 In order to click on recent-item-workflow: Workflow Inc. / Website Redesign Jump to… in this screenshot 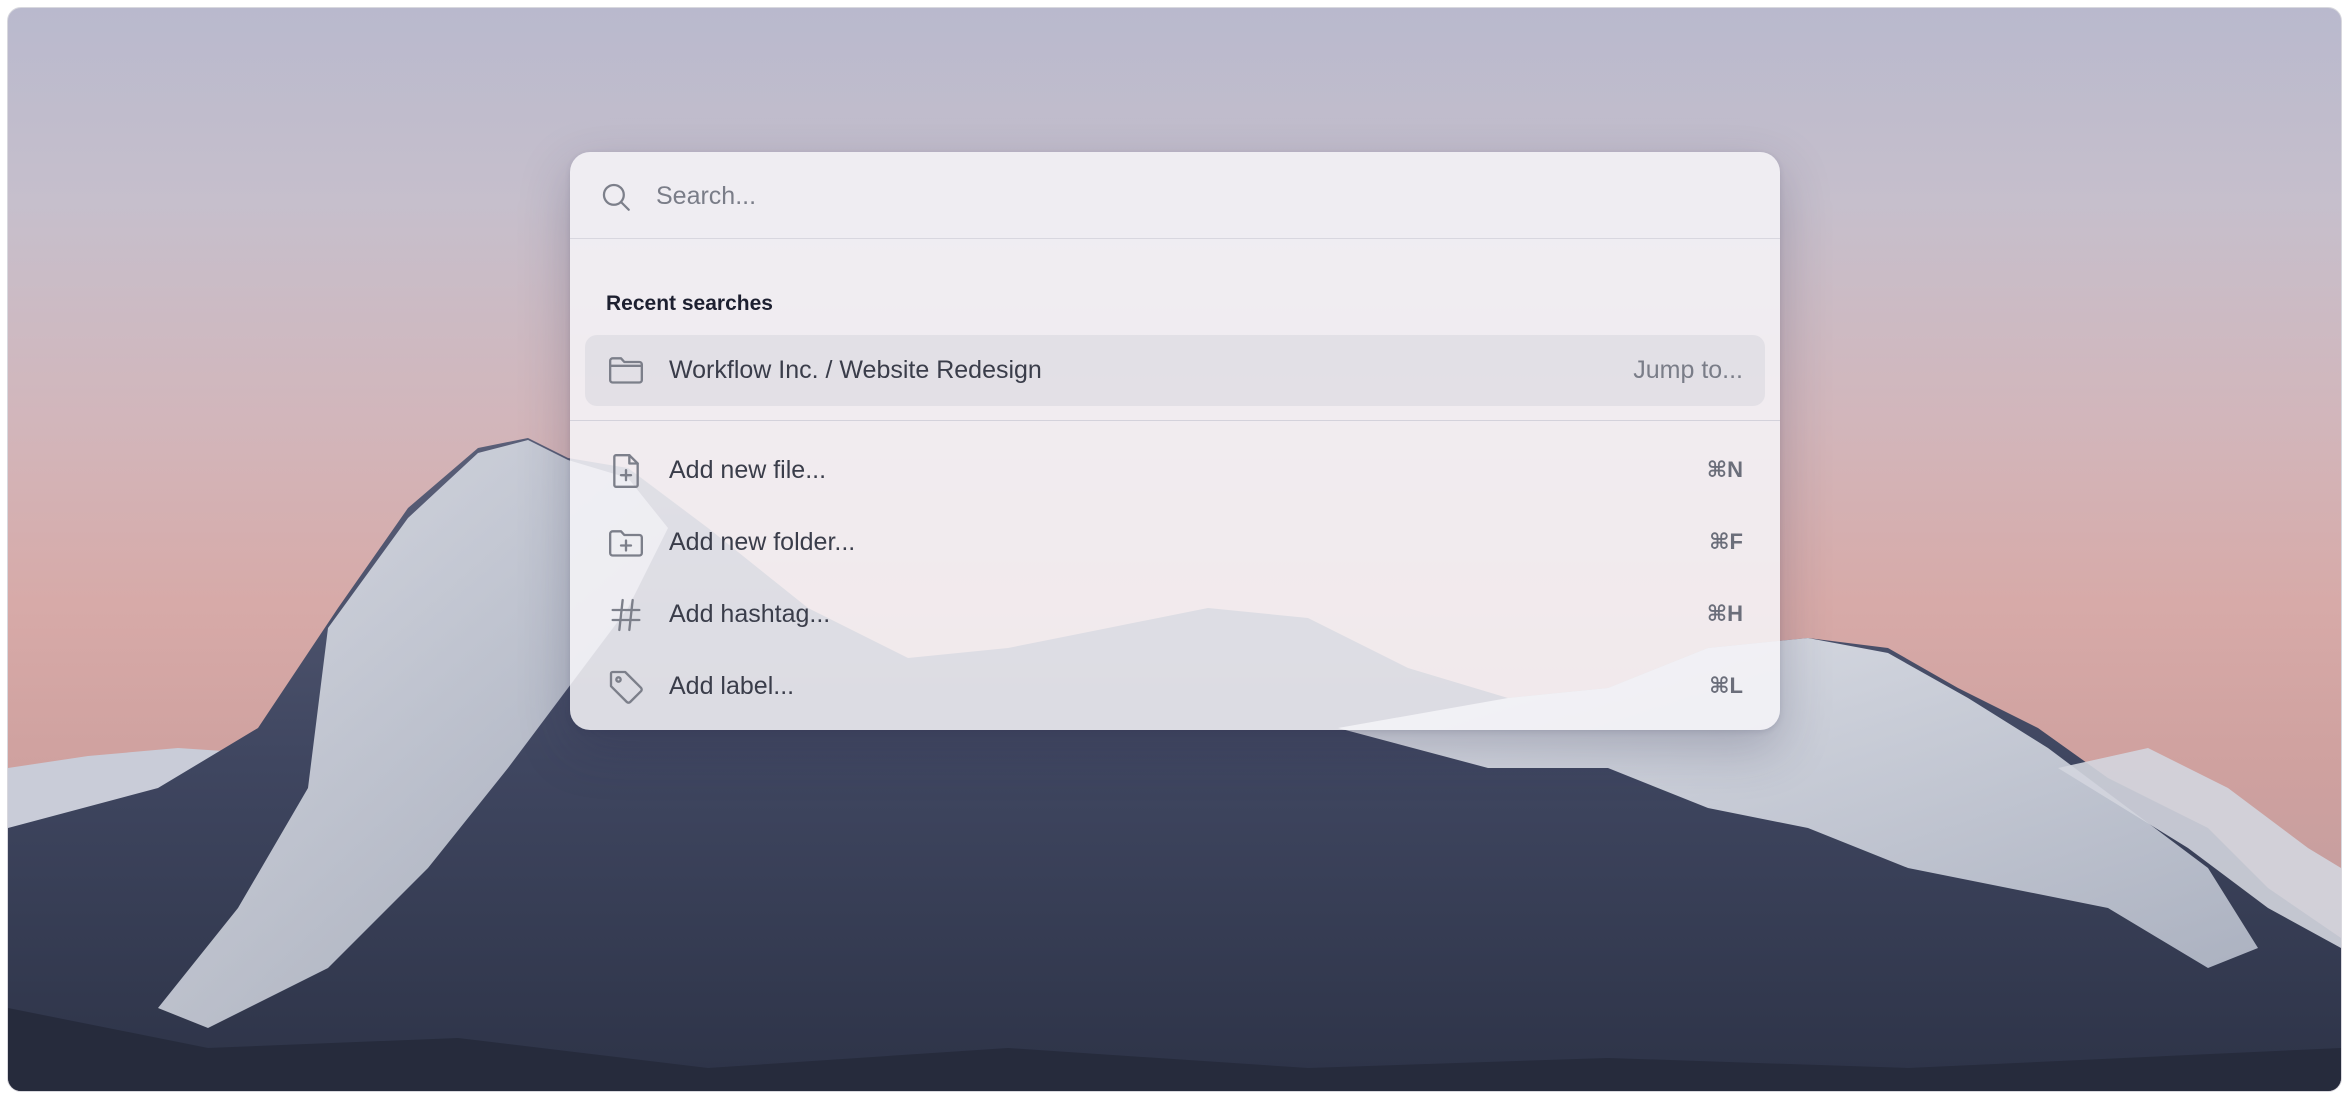, I will do `click(1175, 370)`.